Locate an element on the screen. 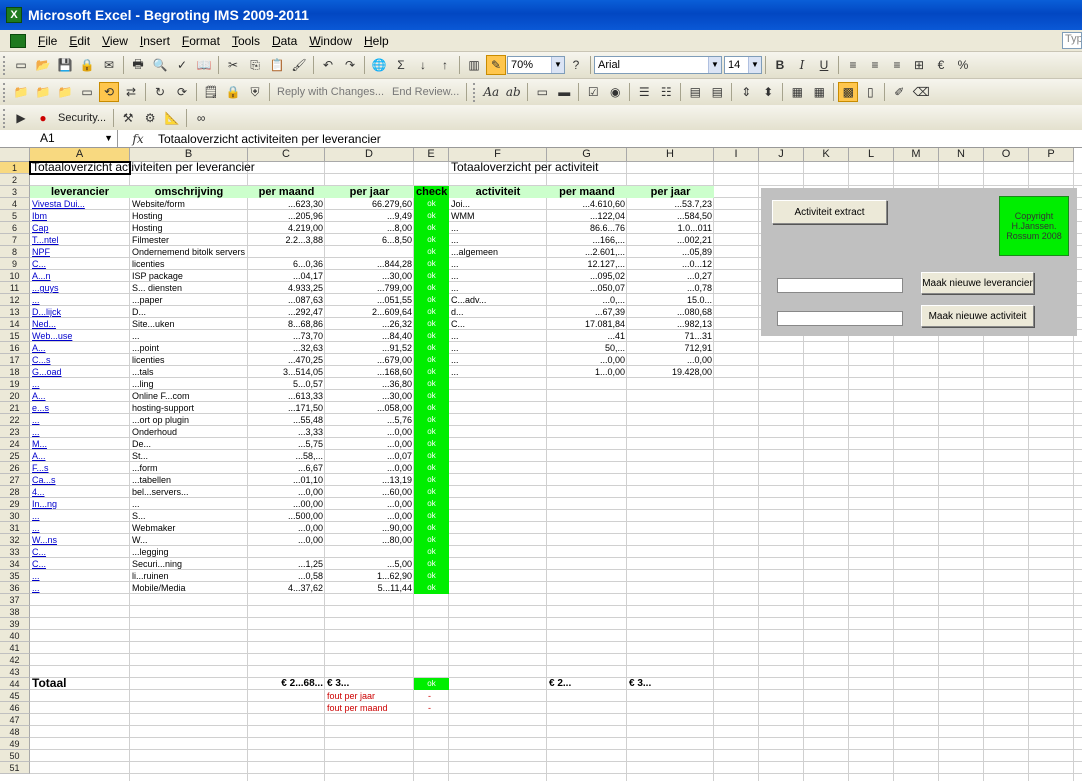 The image size is (1082, 781). row-header-27: 27 is located at coordinates (15, 480).